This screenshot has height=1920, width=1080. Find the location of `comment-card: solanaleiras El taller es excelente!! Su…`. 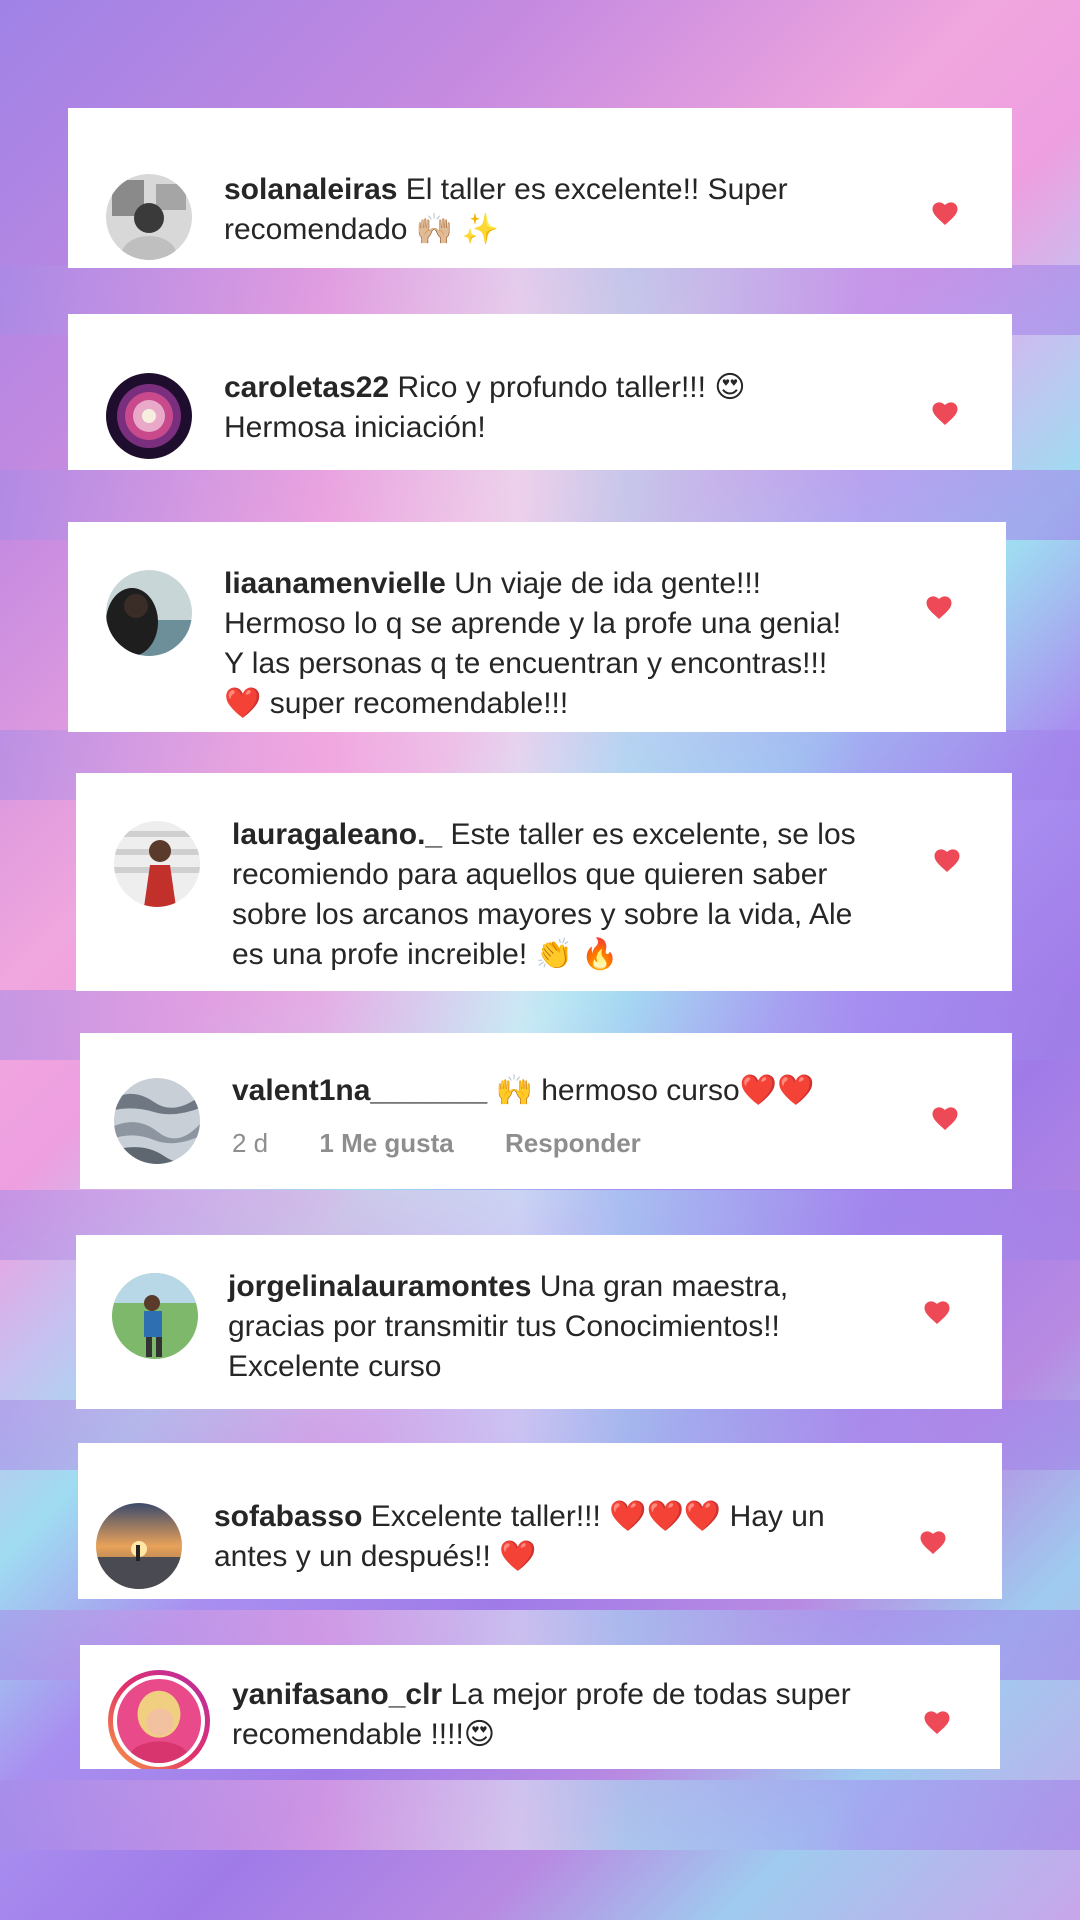

comment-card: solanaleiras El taller es excelente!! Su… is located at coordinates (540, 188).